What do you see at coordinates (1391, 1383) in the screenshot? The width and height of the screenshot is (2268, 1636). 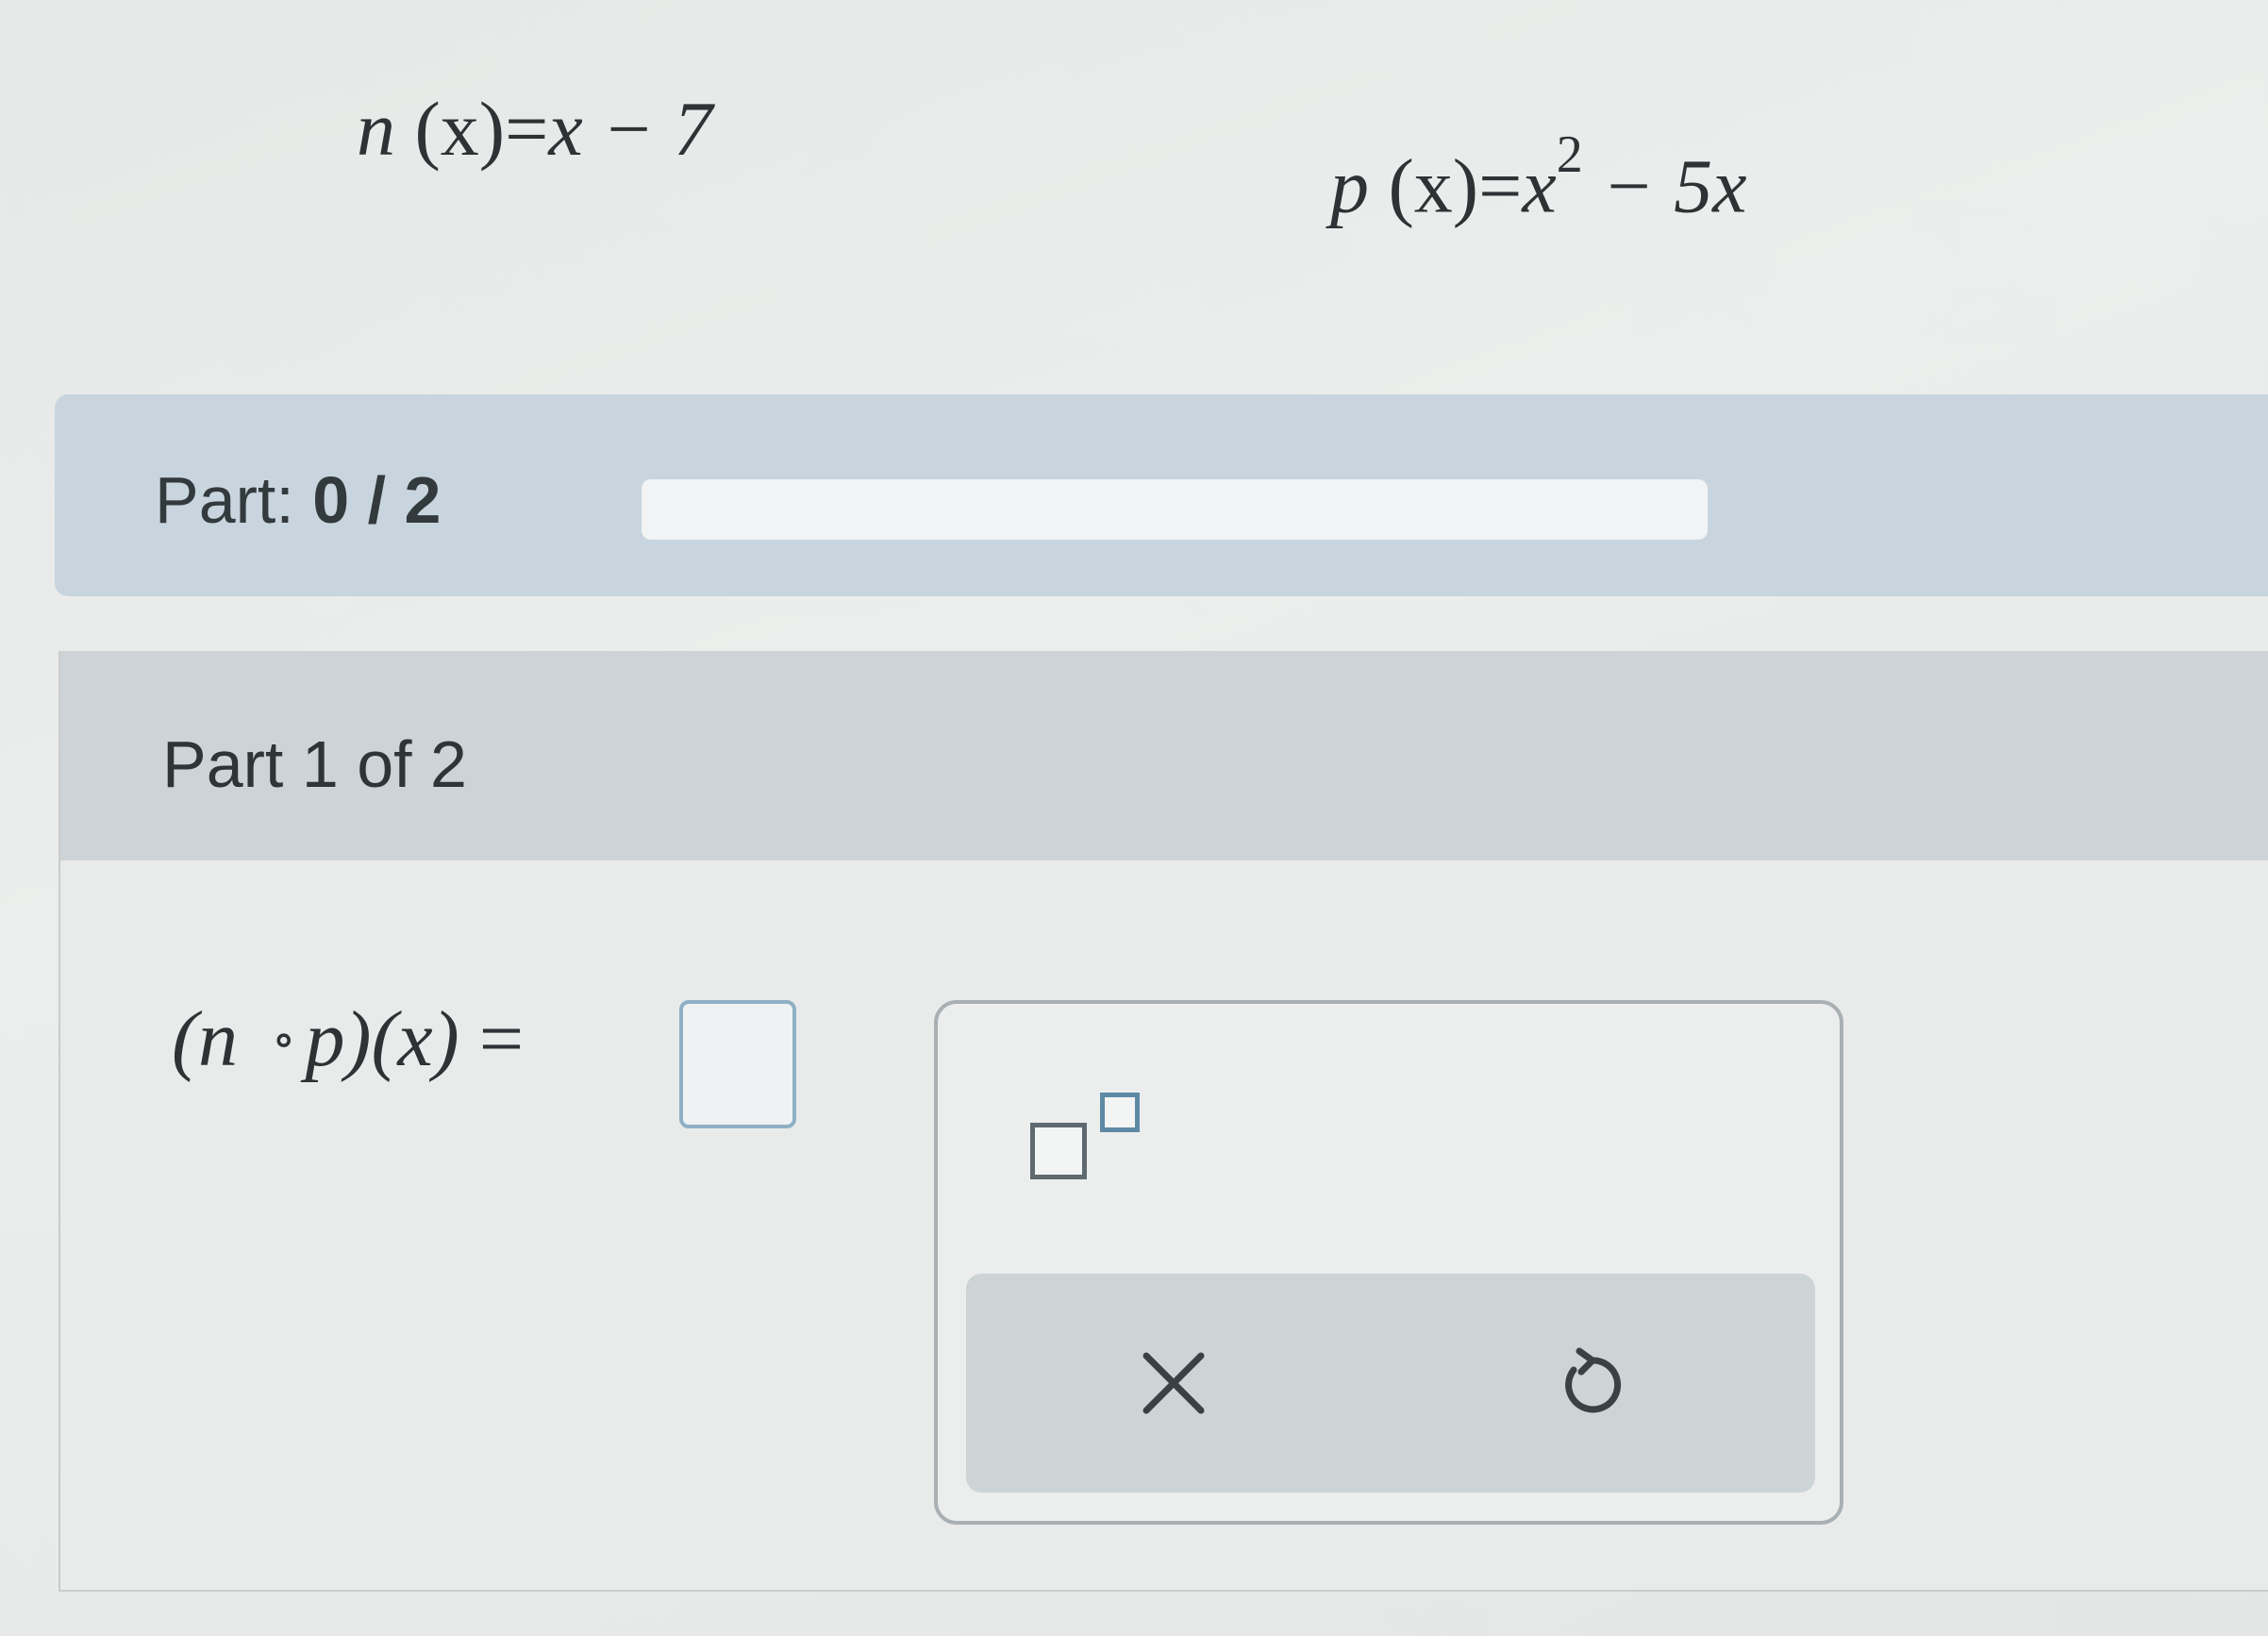 I see `keypad-action-bar` at bounding box center [1391, 1383].